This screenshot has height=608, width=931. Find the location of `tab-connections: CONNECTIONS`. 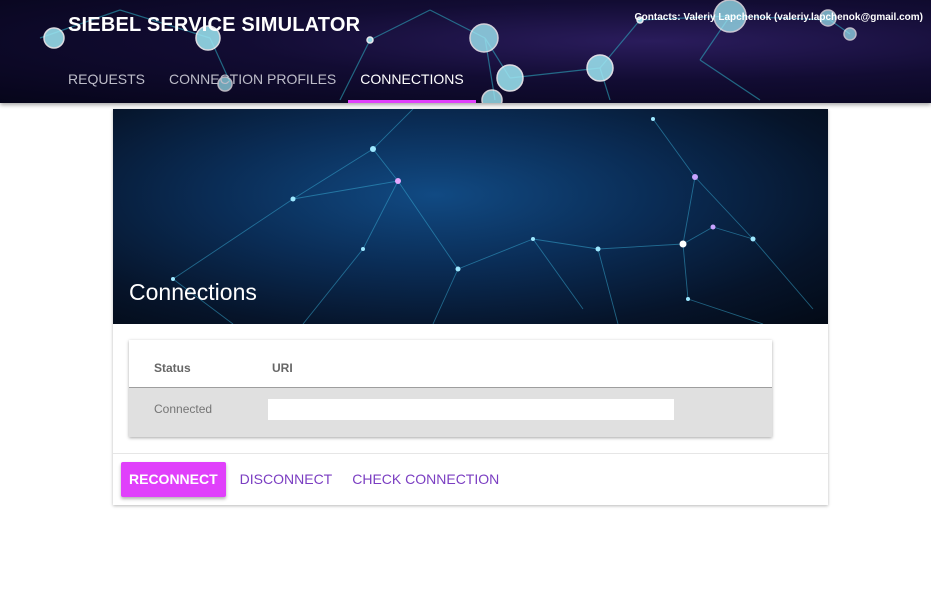

tab-connections: CONNECTIONS is located at coordinates (412, 82).